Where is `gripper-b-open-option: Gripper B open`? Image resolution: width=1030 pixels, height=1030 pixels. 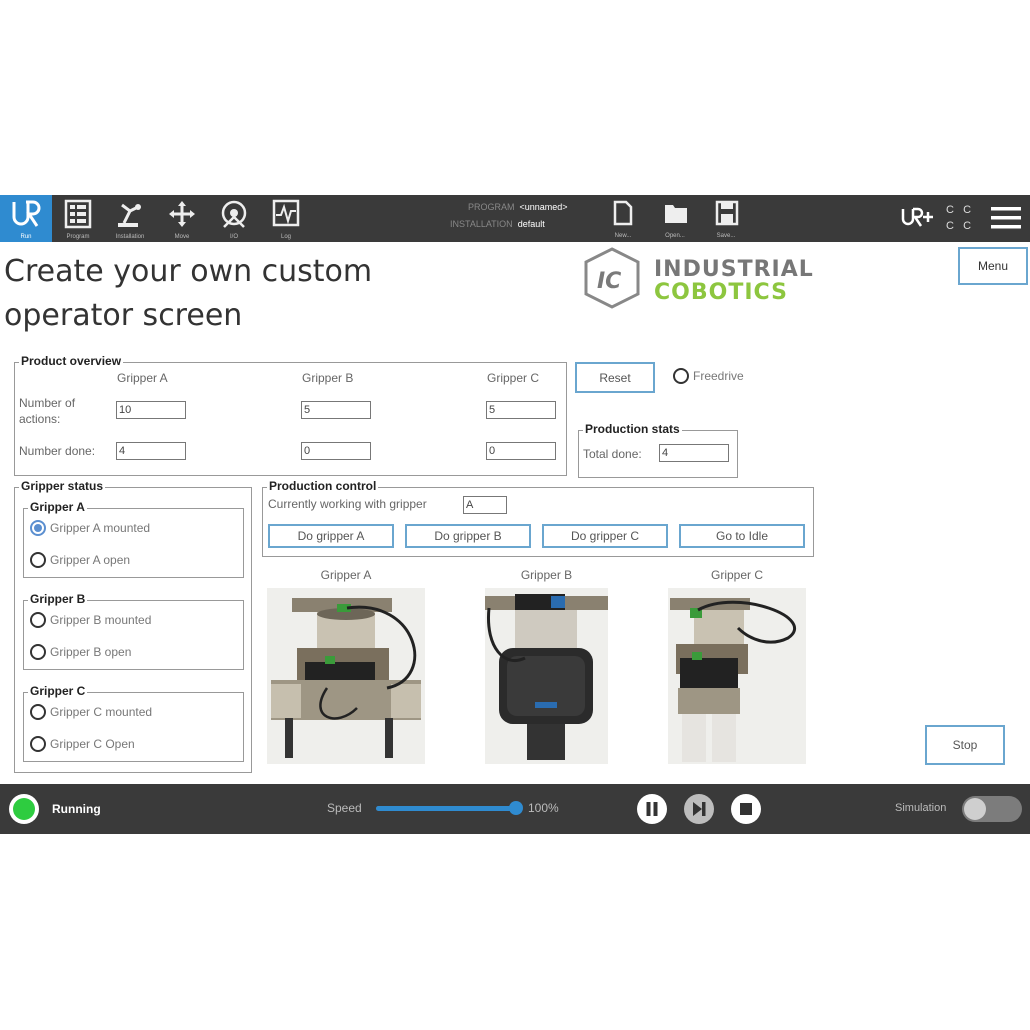
gripper-b-open-option: Gripper B open is located at coordinates (80, 652).